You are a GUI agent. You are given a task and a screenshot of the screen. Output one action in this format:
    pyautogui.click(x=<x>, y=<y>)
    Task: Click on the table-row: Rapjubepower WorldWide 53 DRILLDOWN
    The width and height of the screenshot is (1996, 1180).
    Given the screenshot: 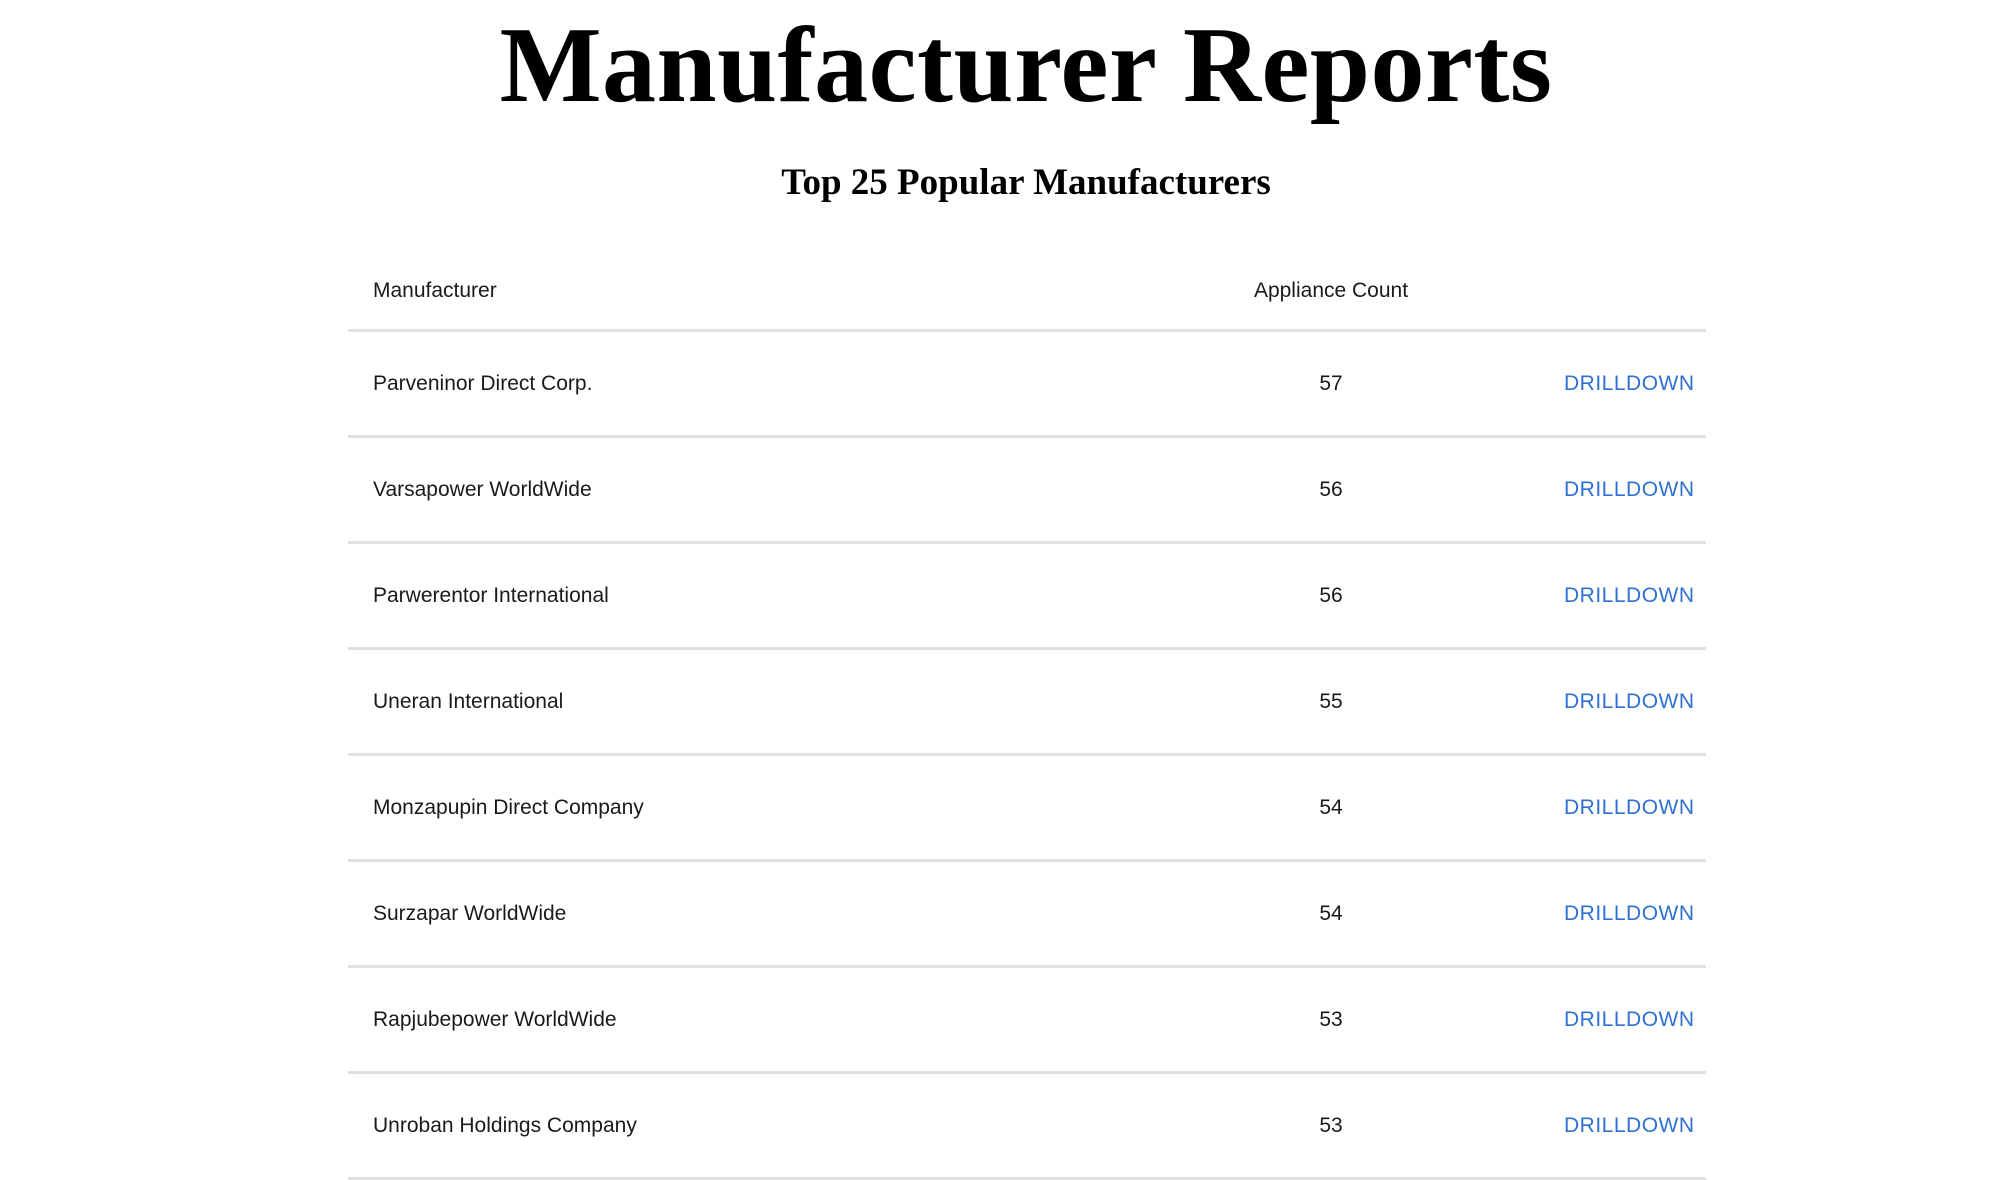 What is the action you would take?
    pyautogui.click(x=1027, y=1021)
    